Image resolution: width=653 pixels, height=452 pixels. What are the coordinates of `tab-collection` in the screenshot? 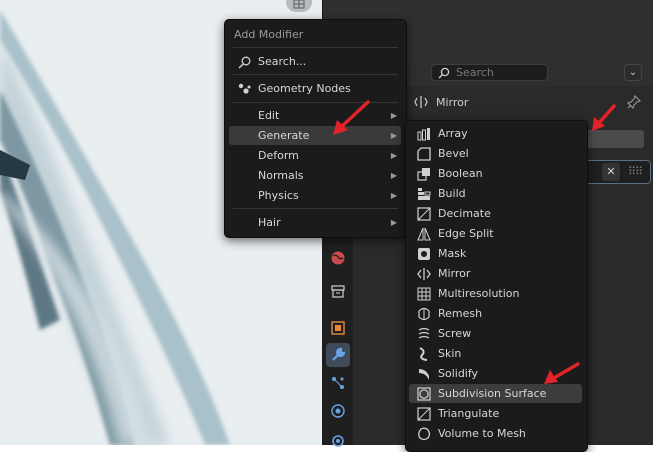 It's located at (338, 291).